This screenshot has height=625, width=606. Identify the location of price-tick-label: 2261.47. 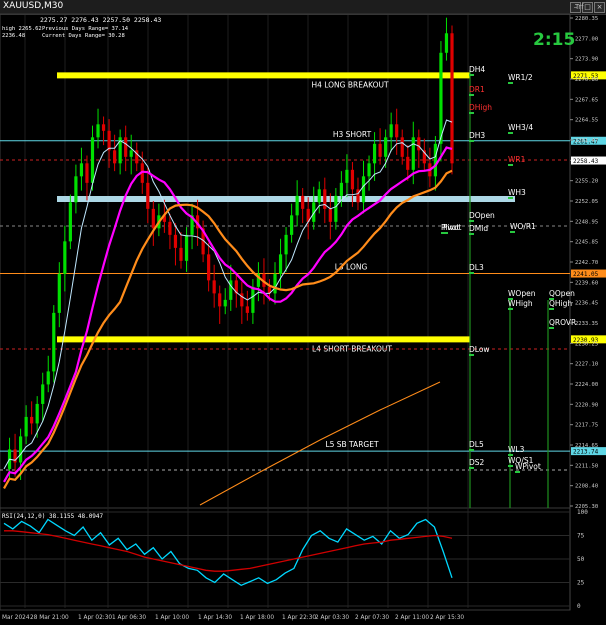
(586, 141).